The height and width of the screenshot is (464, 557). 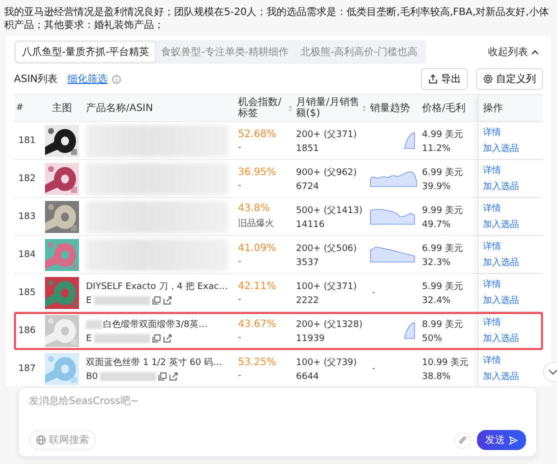 I want to click on export-button: 导出, so click(x=444, y=79).